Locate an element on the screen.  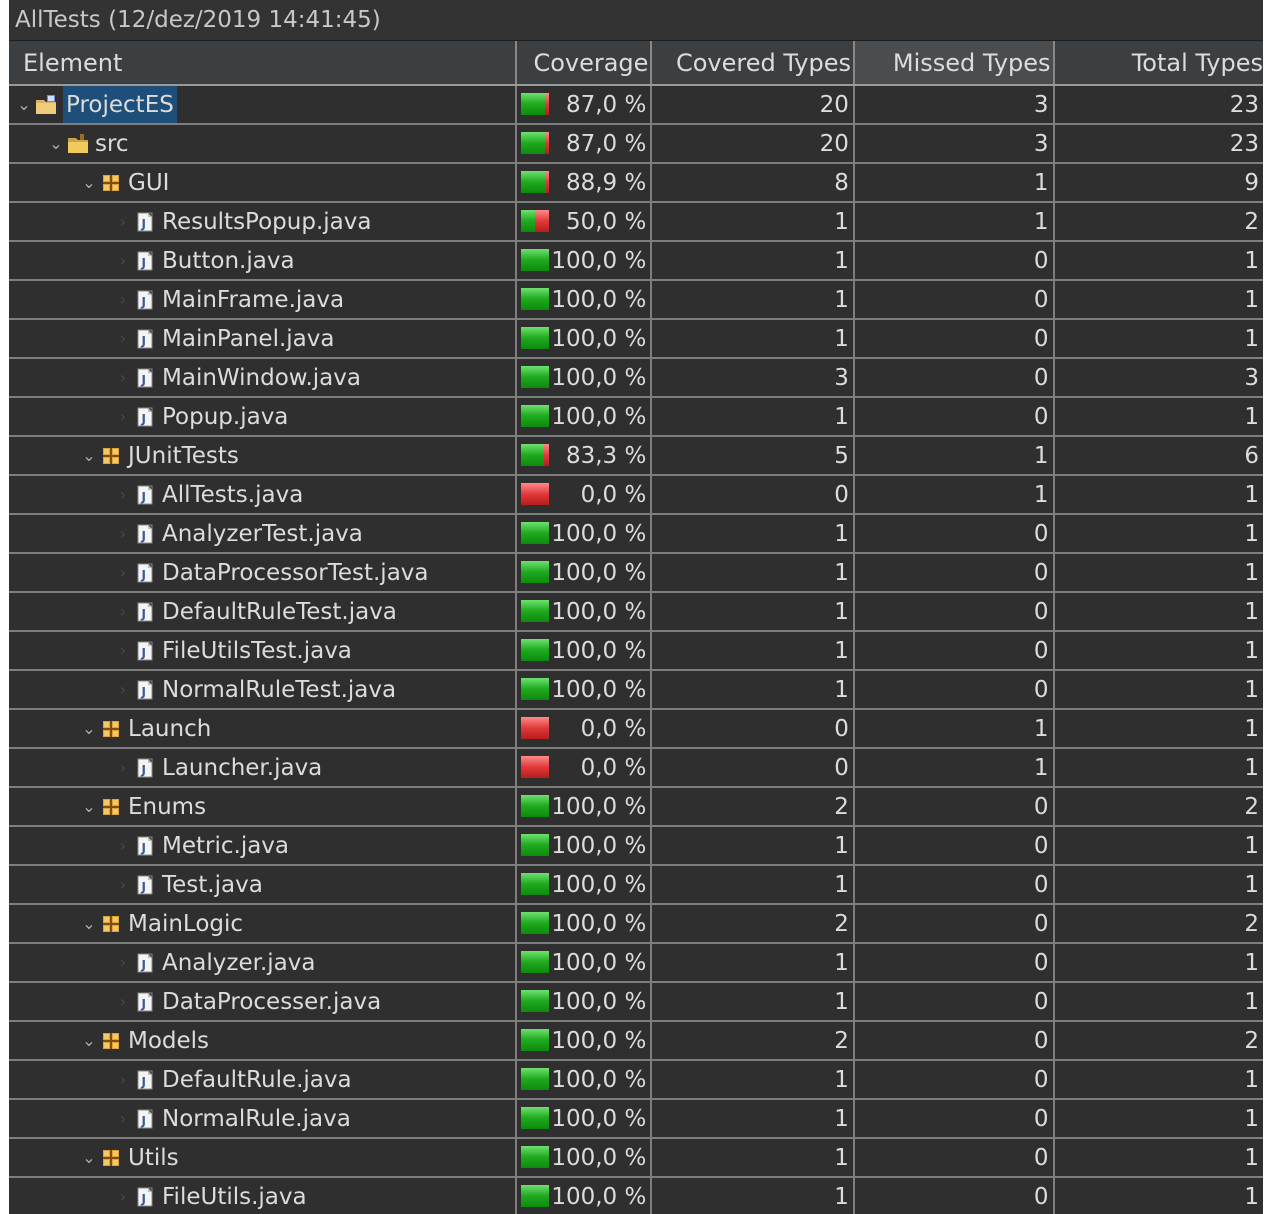
table-row: ⌄ src 87,0 % 20 3 23 is located at coordinates (636, 144).